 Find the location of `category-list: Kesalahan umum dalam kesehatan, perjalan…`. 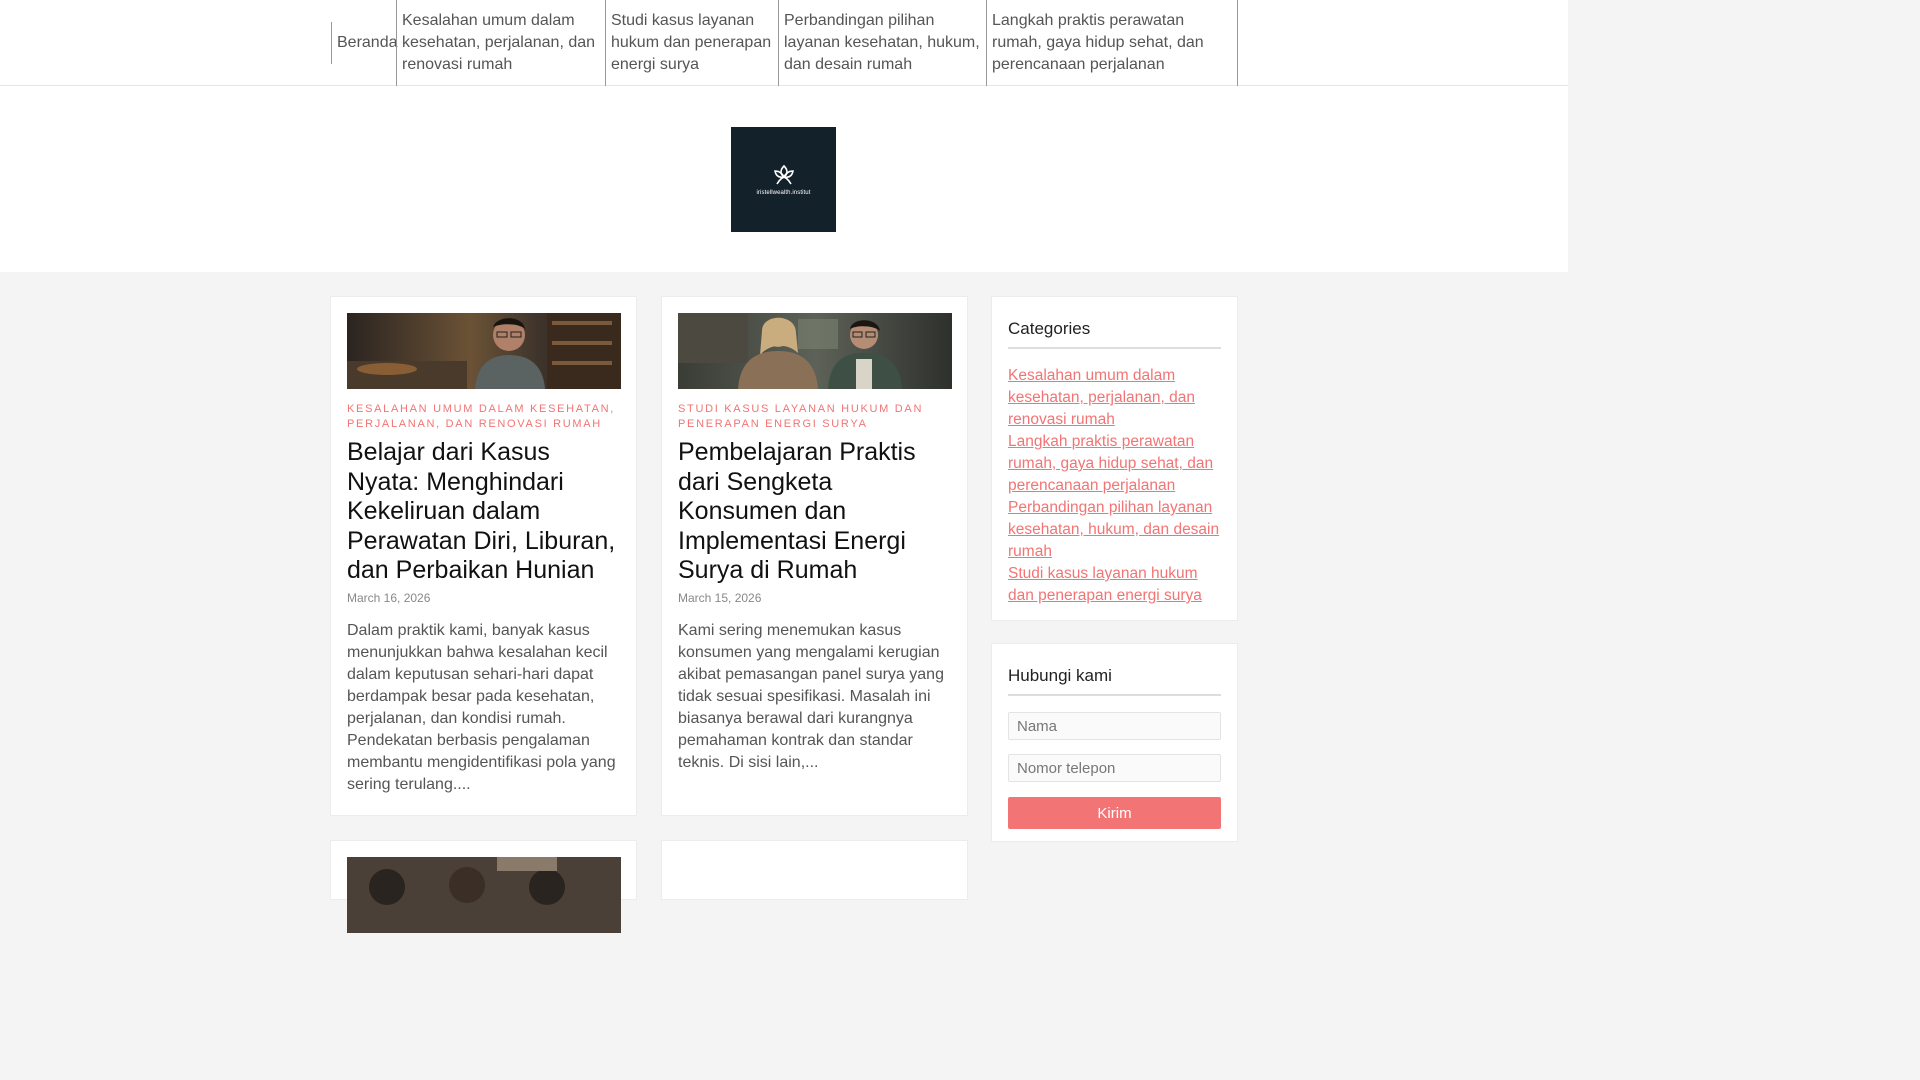

category-list: Kesalahan umum dalam kesehatan, perjalan… is located at coordinates (1114, 486).